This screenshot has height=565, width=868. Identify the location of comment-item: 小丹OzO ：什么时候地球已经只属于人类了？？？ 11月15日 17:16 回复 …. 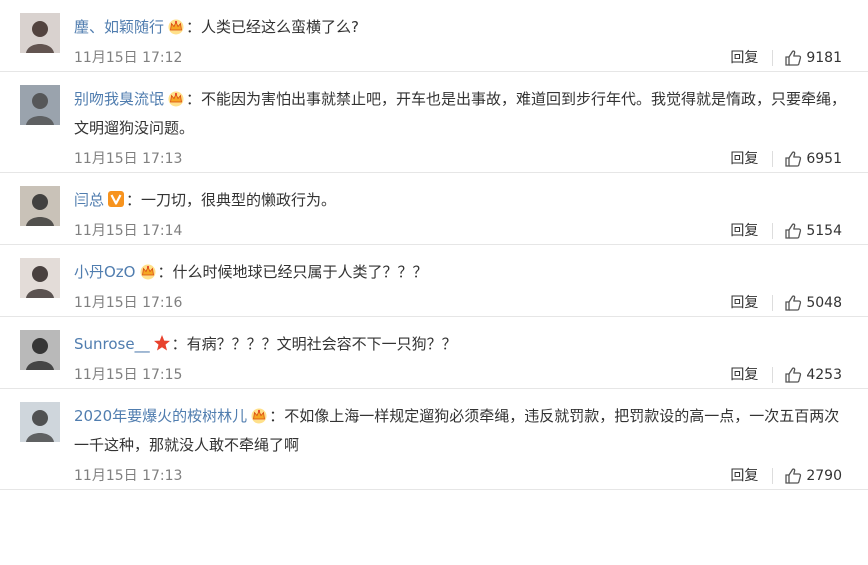
(434, 281).